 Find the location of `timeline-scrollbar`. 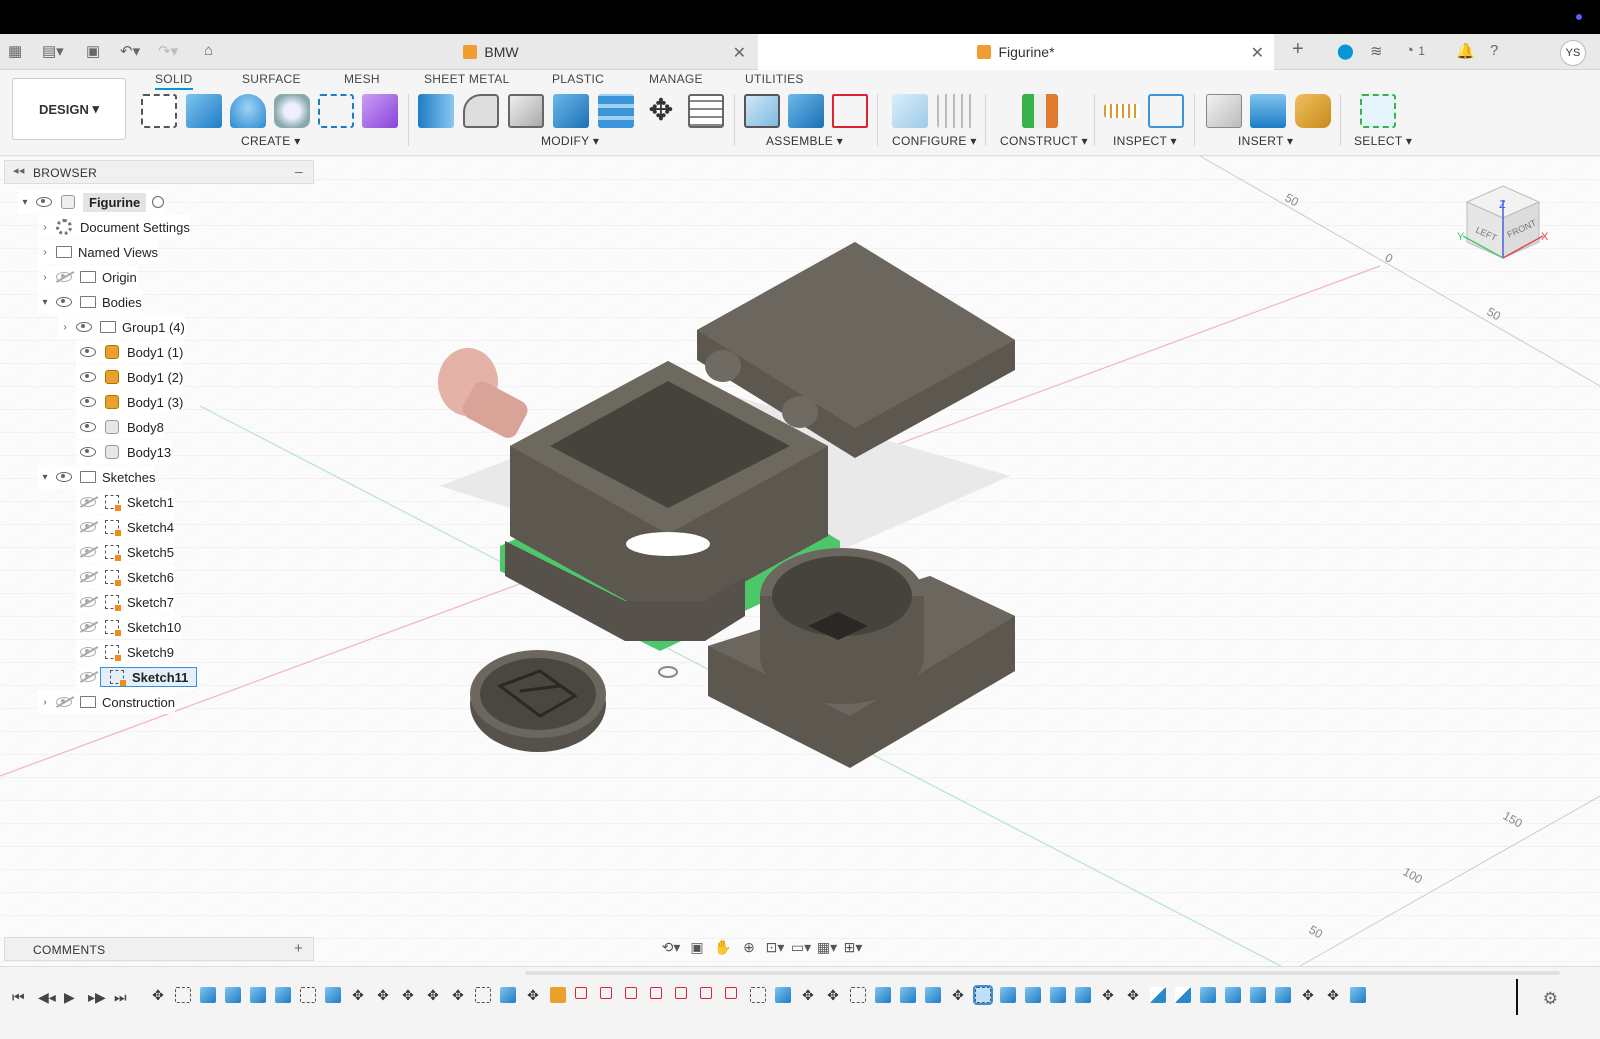

timeline-scrollbar is located at coordinates (1042, 973).